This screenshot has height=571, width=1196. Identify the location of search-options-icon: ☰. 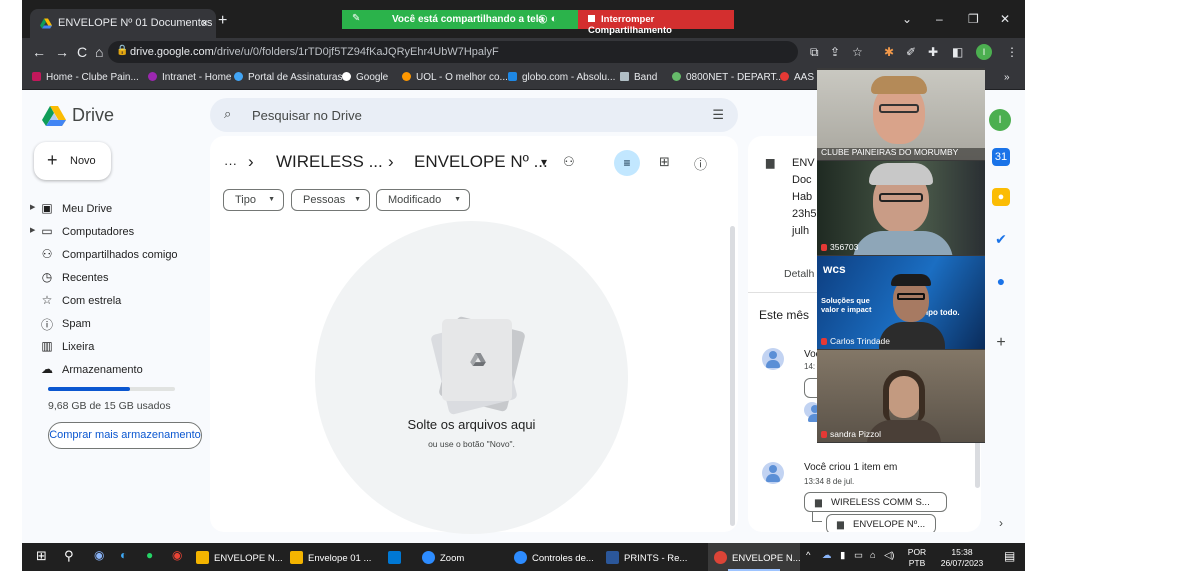
(718, 115).